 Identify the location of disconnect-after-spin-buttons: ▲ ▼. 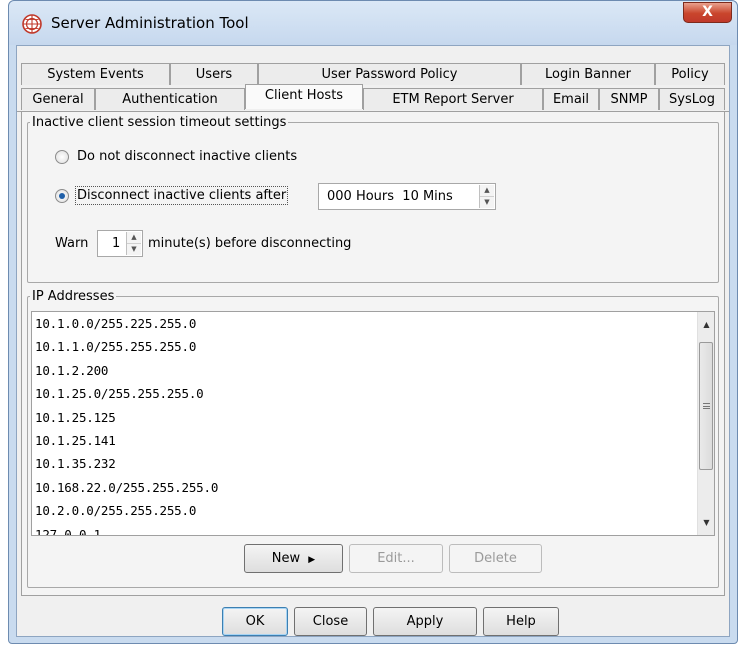
(486, 196).